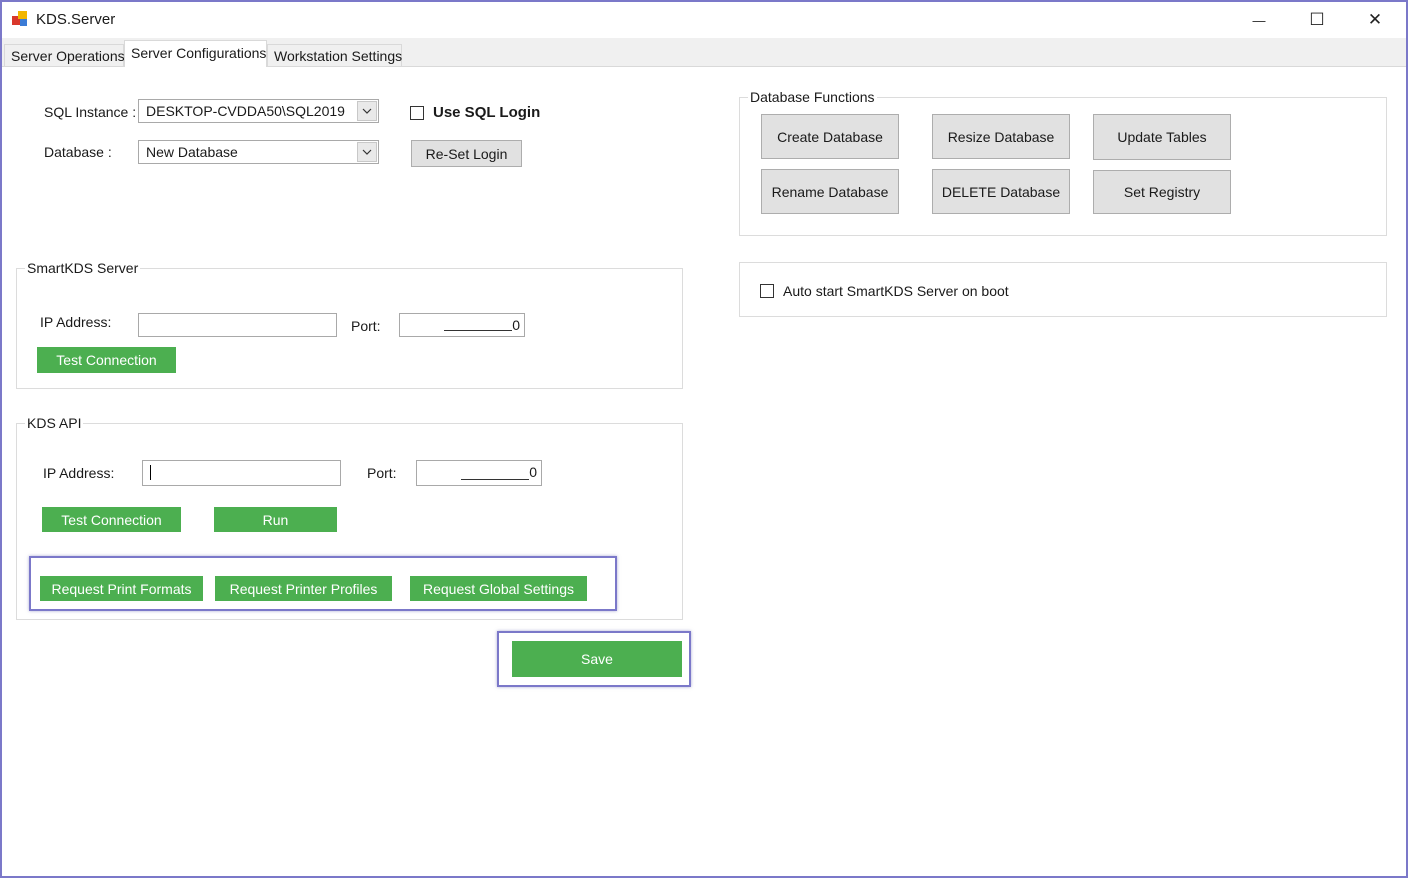 Image resolution: width=1408 pixels, height=878 pixels. Describe the element at coordinates (533, 472) in the screenshot. I see `kds-api-port-value: 0` at that location.